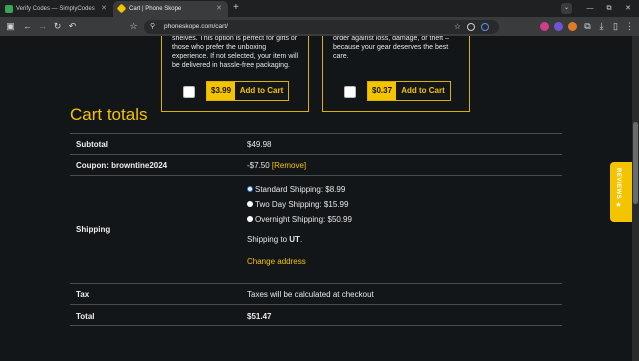  Describe the element at coordinates (155, 9) in the screenshot. I see `tab-title: Cart | Phone Skope` at that location.